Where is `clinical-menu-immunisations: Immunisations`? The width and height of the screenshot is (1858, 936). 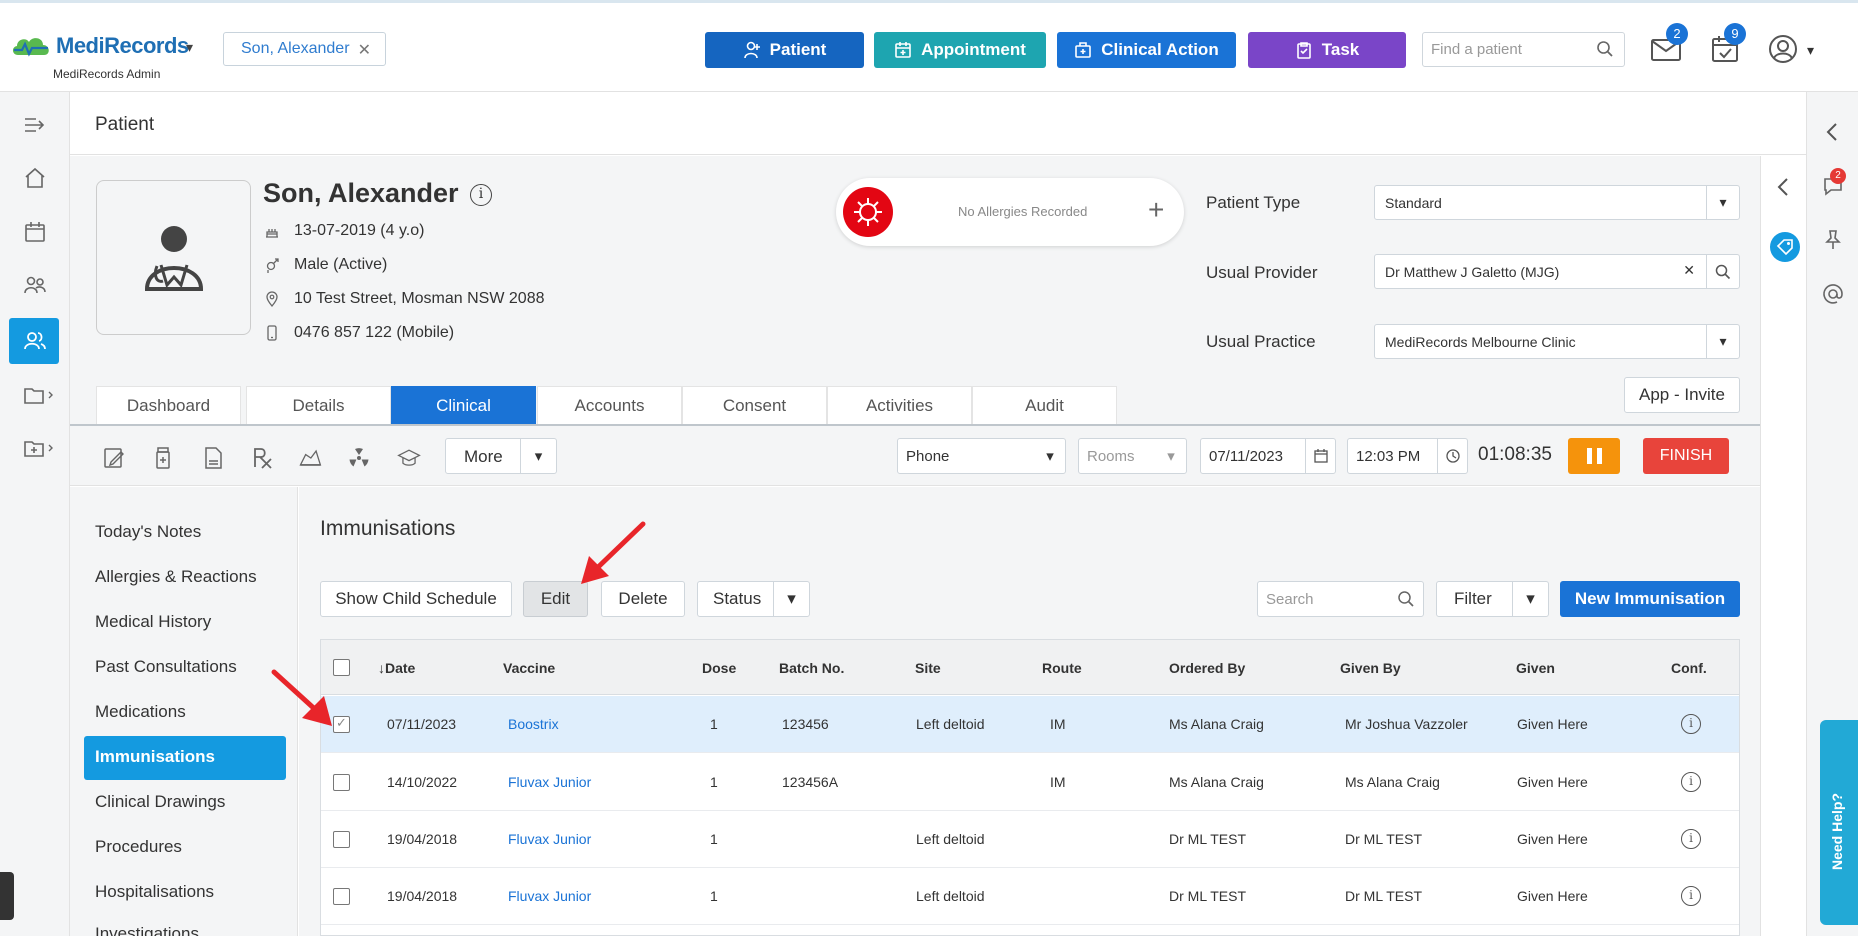
clinical-menu-immunisations: Immunisations is located at coordinates (155, 757).